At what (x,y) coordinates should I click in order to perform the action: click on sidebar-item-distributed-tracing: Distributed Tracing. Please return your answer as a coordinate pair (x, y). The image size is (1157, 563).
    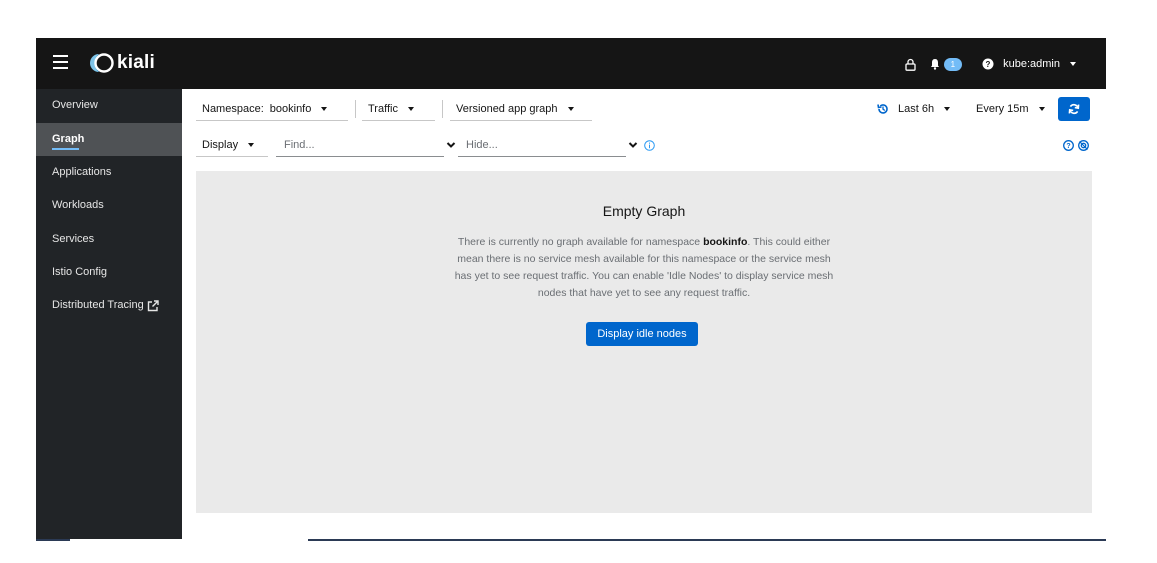
    Looking at the image, I should click on (109, 305).